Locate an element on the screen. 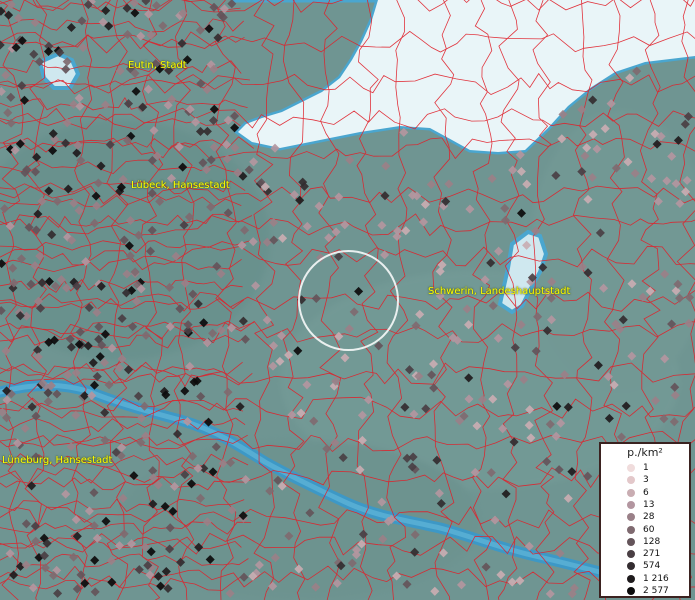  legend-label: 1 is located at coordinates (646, 468).